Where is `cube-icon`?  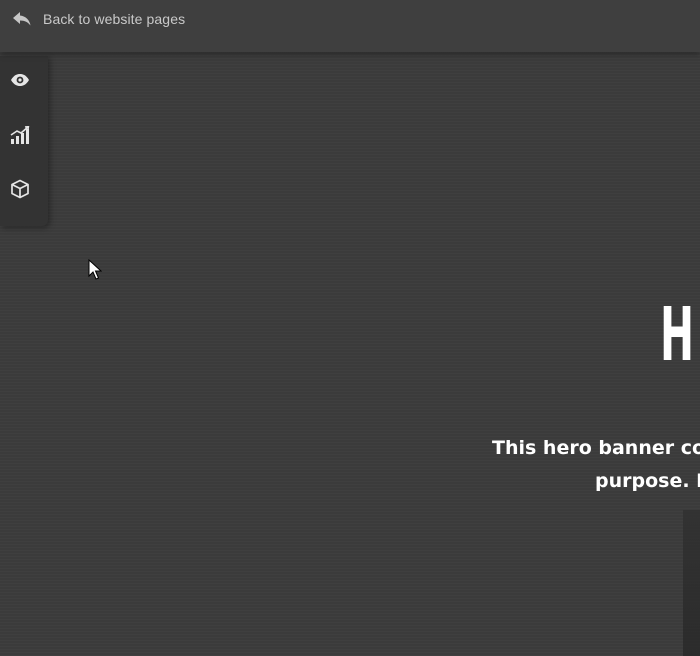 cube-icon is located at coordinates (20, 191).